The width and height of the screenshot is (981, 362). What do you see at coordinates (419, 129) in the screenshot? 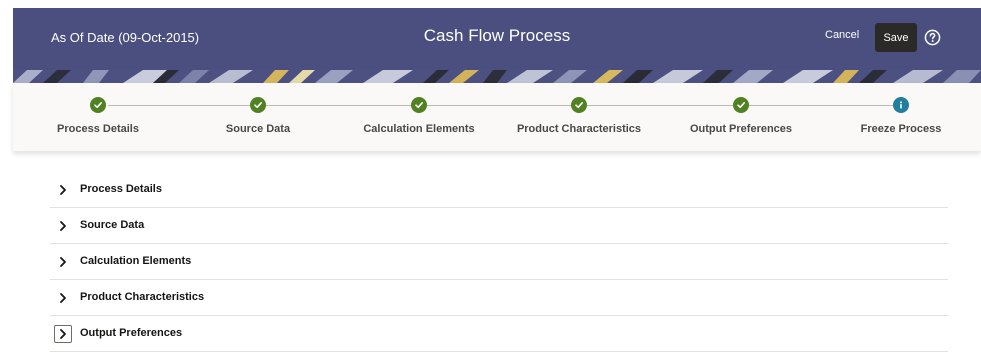
I see `train-step-label: Calculation Elements` at bounding box center [419, 129].